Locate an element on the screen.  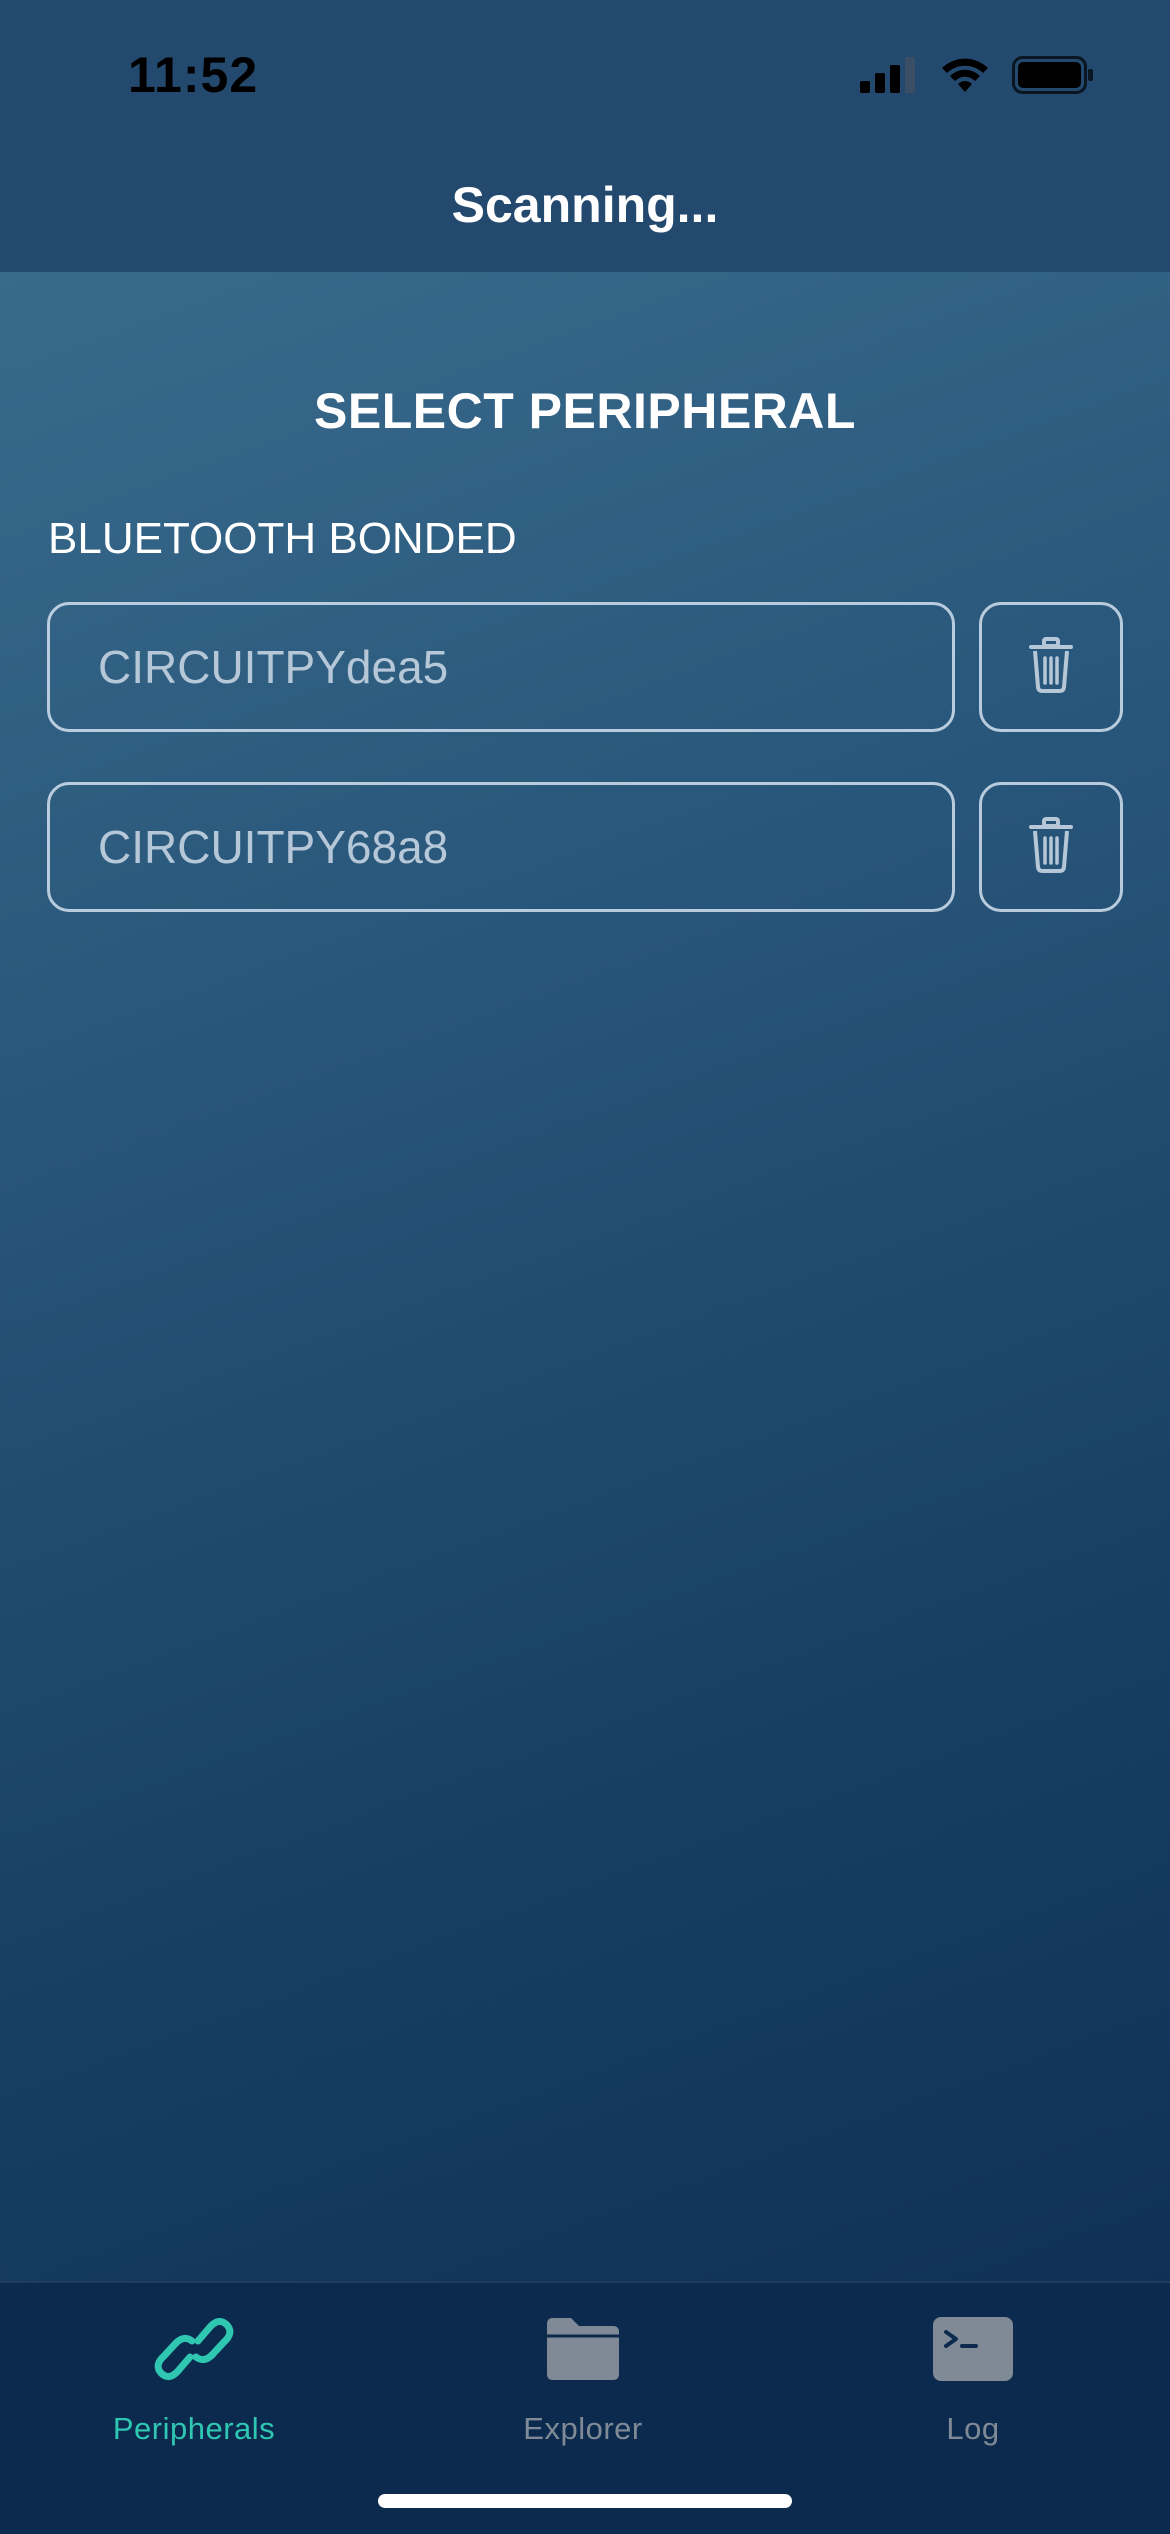
peripheral-row: CIRCUITPYdea5 is located at coordinates (585, 669).